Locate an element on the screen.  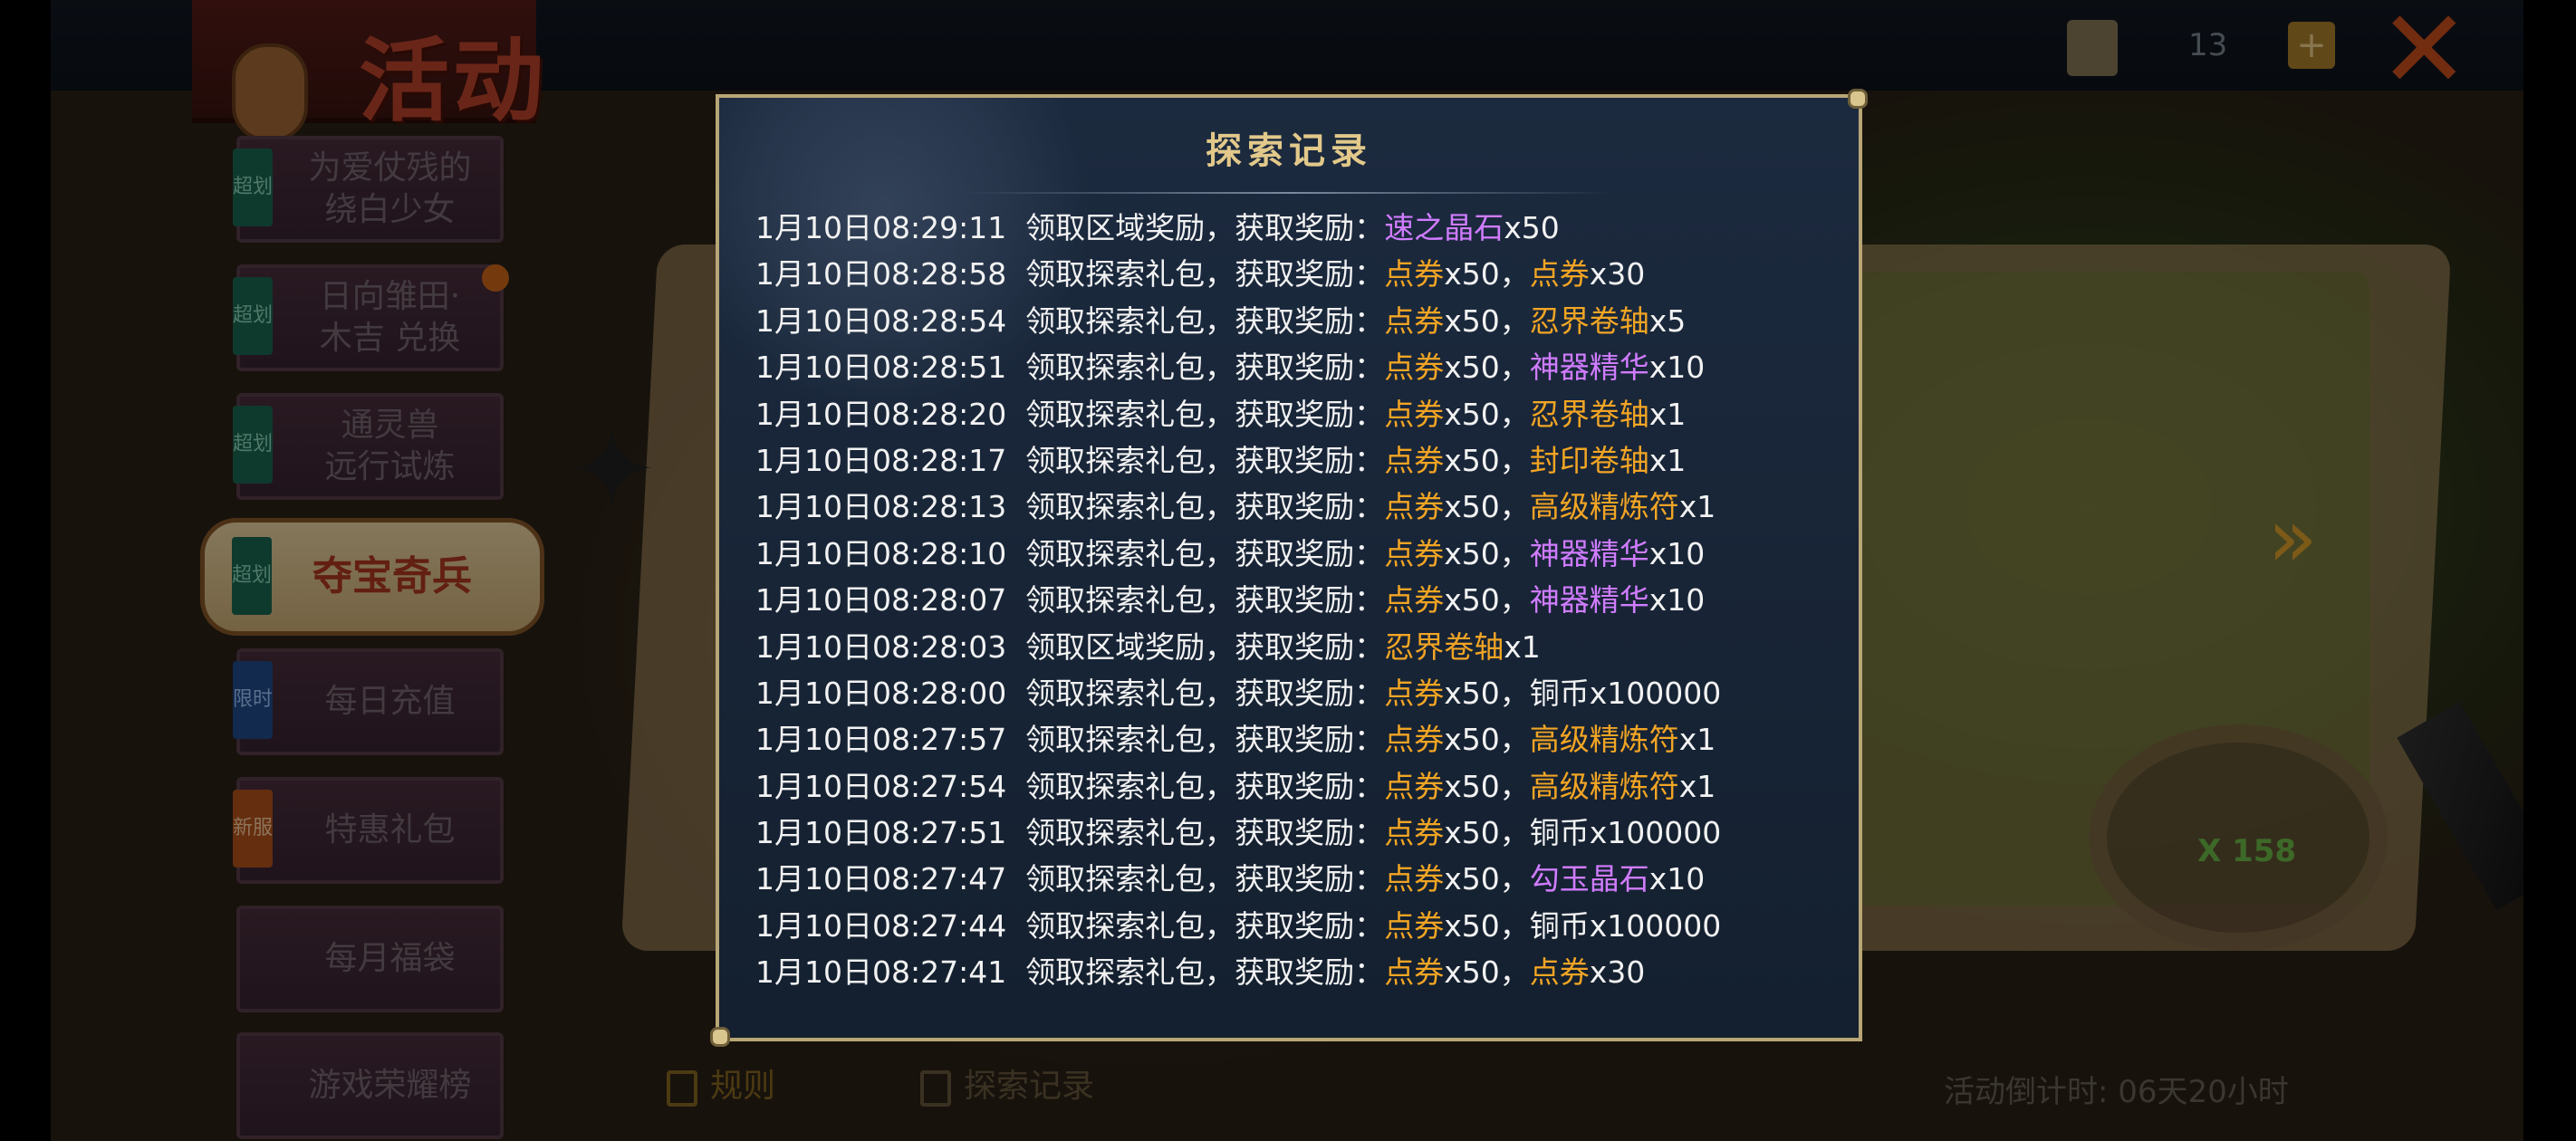
log-row: 1月10日08:28:07 领取探索礼包，获取奖励：点券x50，神器精华x10 is located at coordinates (1294, 600).